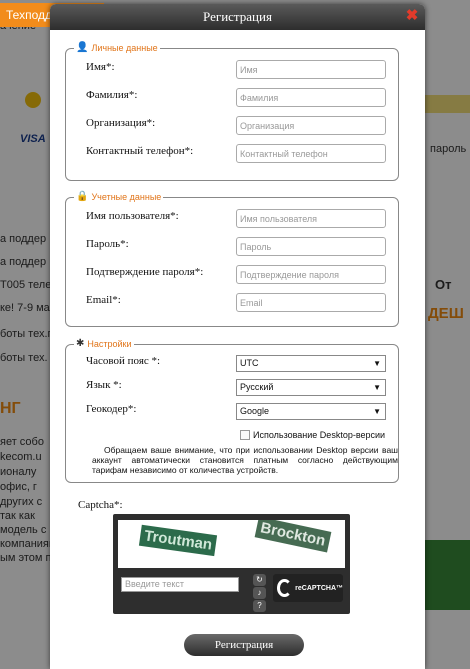 The width and height of the screenshot is (470, 669). Describe the element at coordinates (80, 343) in the screenshot. I see `tools-icon: ✱` at that location.